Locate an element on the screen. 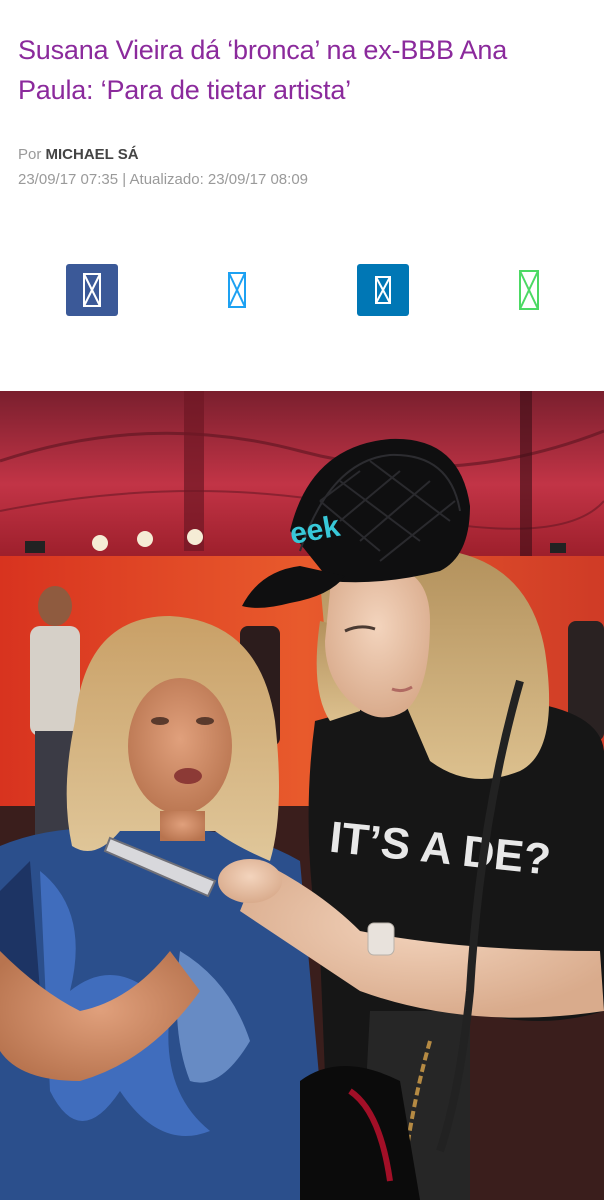 Image resolution: width=604 pixels, height=1200 pixels. linkedin-share-button is located at coordinates (383, 290).